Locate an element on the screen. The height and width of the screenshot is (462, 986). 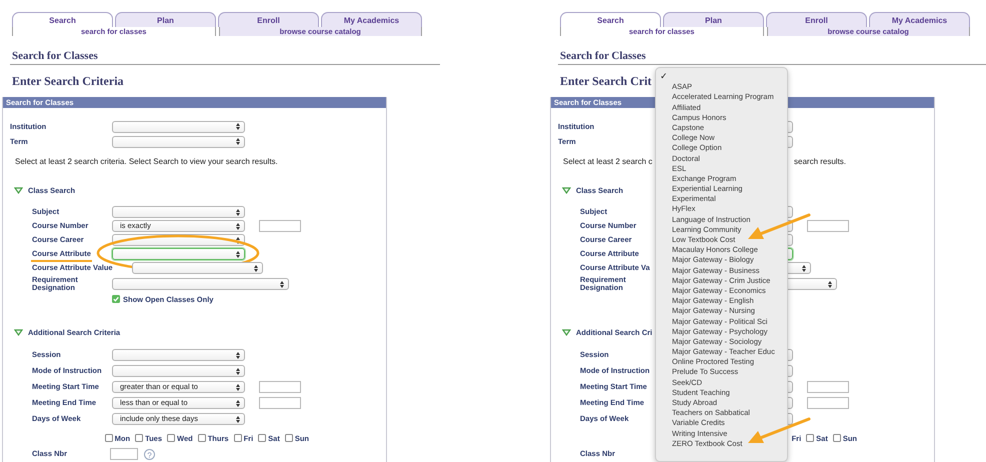
checkmark: ✓ is located at coordinates (664, 76).